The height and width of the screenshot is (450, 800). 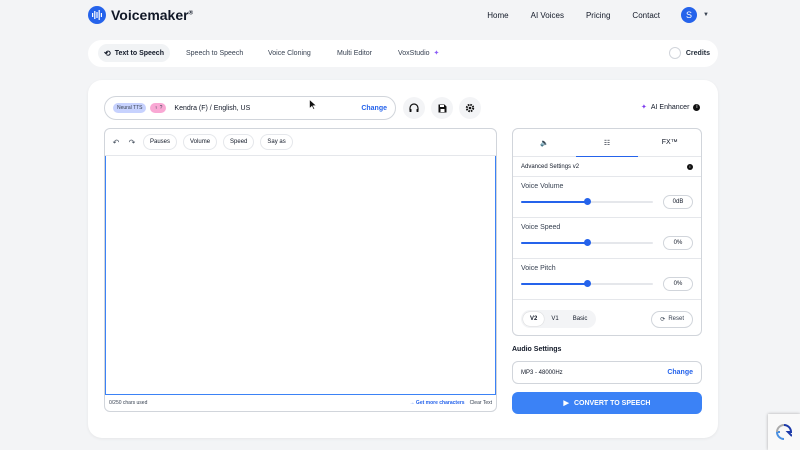 I want to click on voice-name: Kendra (F) / English, US, so click(x=212, y=108).